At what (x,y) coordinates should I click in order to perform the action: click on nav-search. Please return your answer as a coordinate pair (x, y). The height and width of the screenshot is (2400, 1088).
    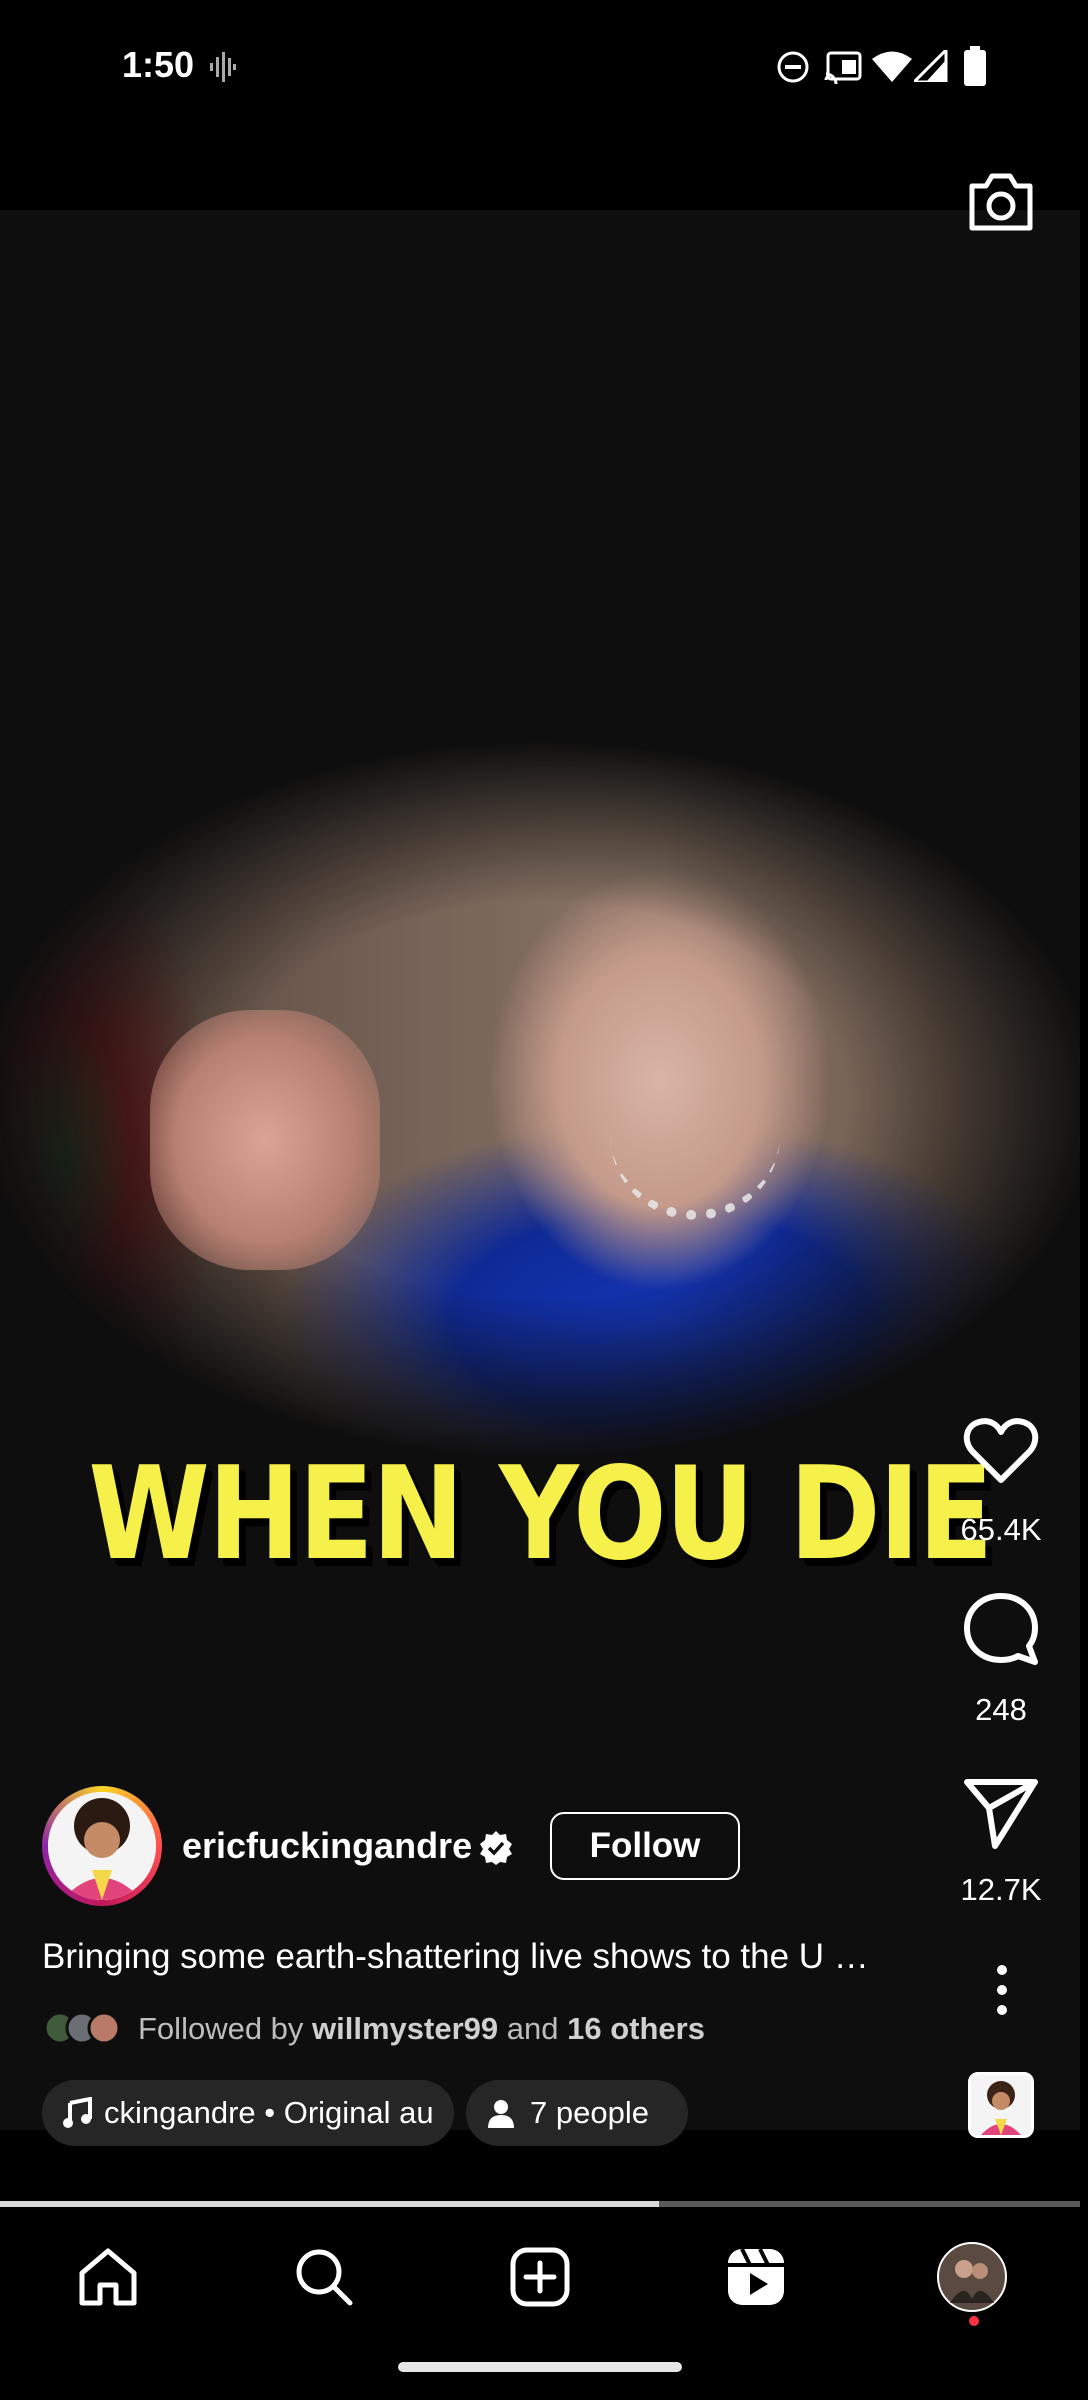
    Looking at the image, I should click on (324, 2277).